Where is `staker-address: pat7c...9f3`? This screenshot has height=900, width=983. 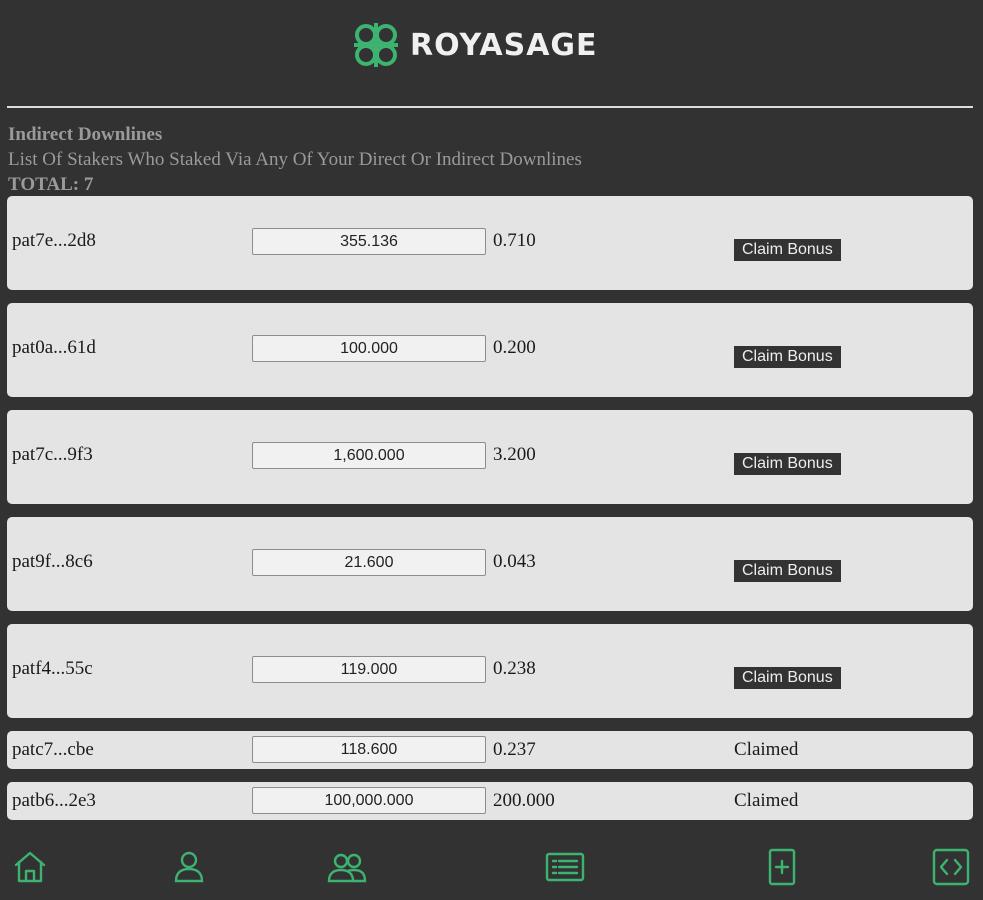
staker-address: pat7c...9f3 is located at coordinates (52, 454).